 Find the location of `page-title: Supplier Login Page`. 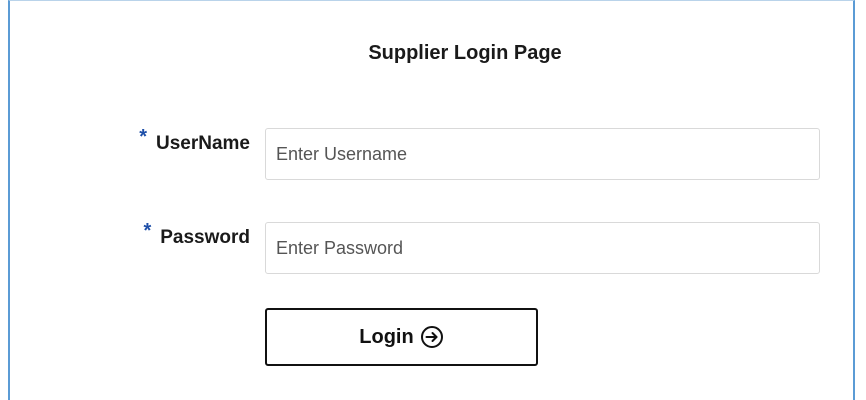

page-title: Supplier Login Page is located at coordinates (465, 53).